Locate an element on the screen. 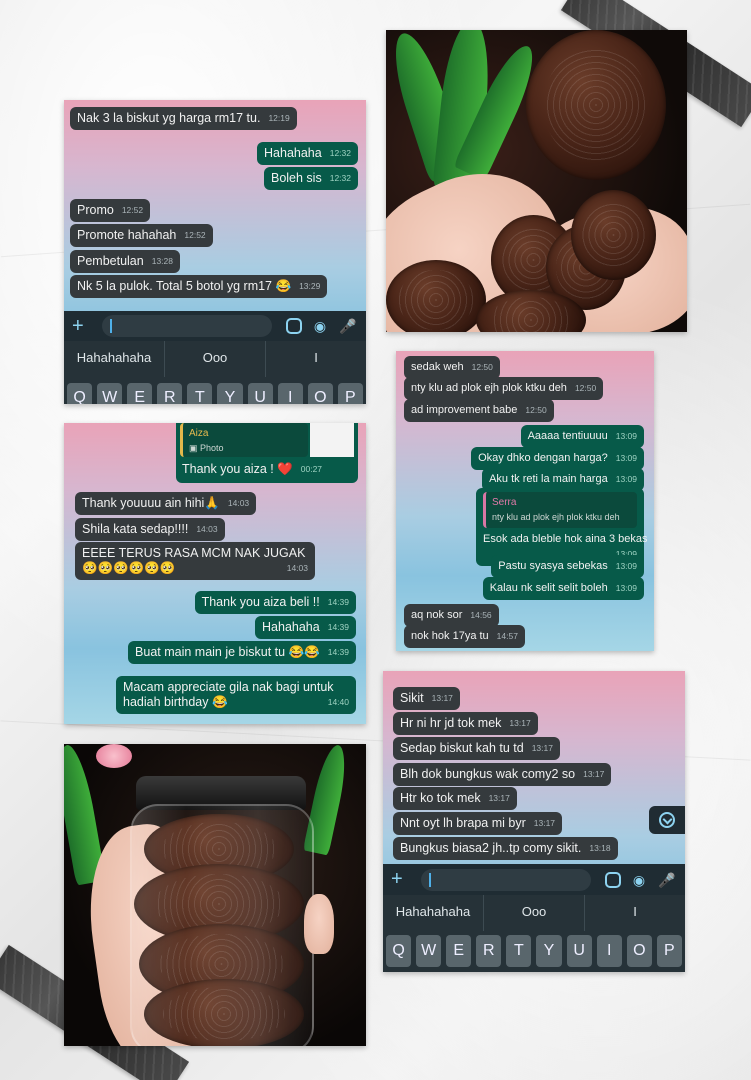  message-bubble: Pembetulan 13:28 is located at coordinates (125, 261).